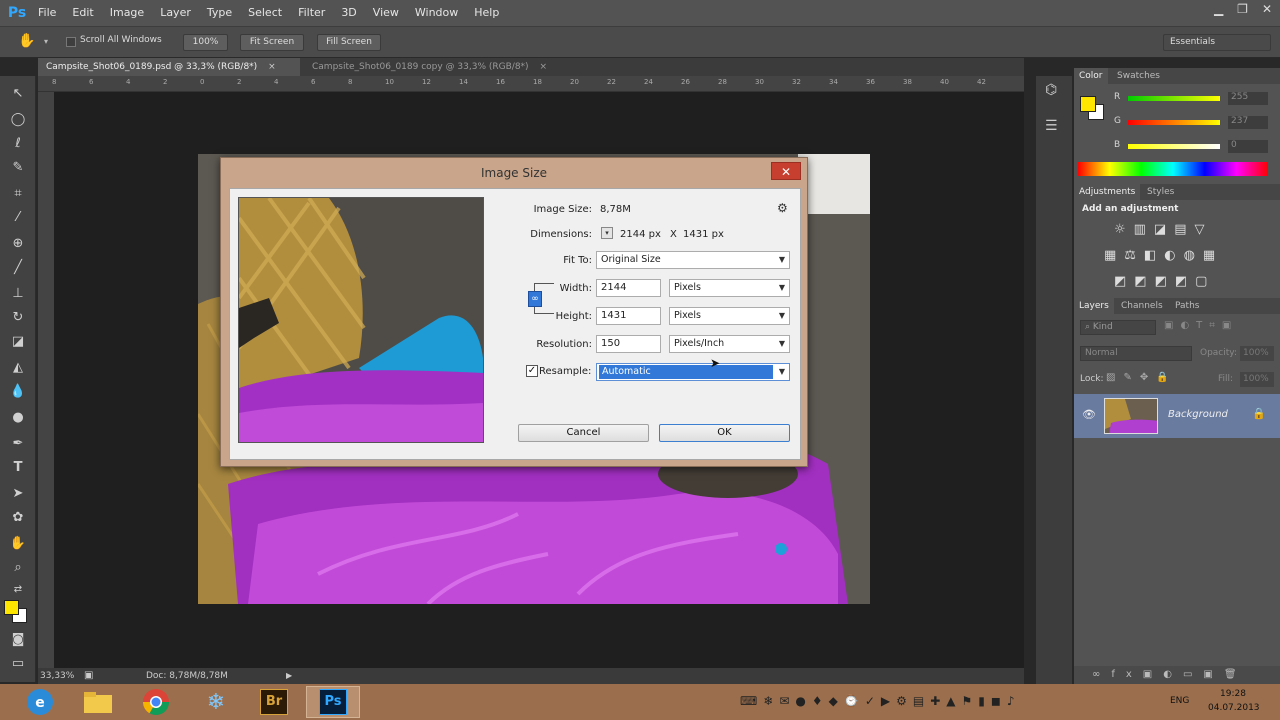  What do you see at coordinates (1118, 327) in the screenshot?
I see `layer-filter-kind: ⌕ Kind` at bounding box center [1118, 327].